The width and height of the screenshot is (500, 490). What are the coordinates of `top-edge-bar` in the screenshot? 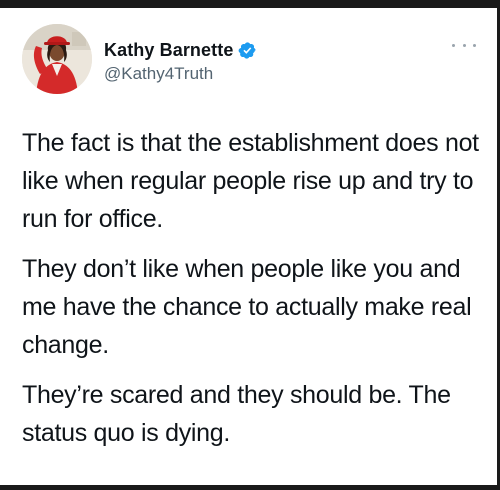 It's located at (250, 4).